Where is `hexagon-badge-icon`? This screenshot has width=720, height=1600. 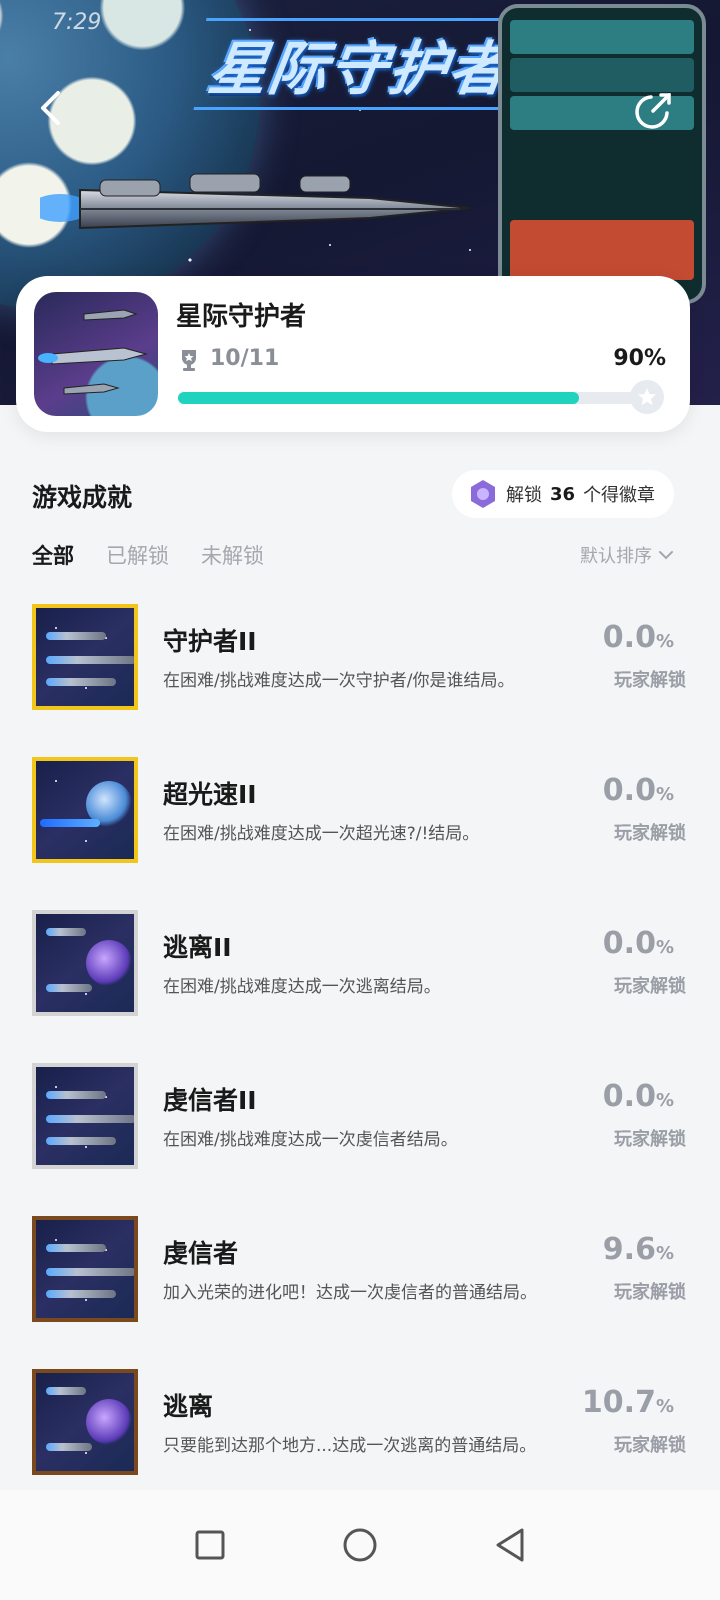
hexagon-badge-icon is located at coordinates (483, 494).